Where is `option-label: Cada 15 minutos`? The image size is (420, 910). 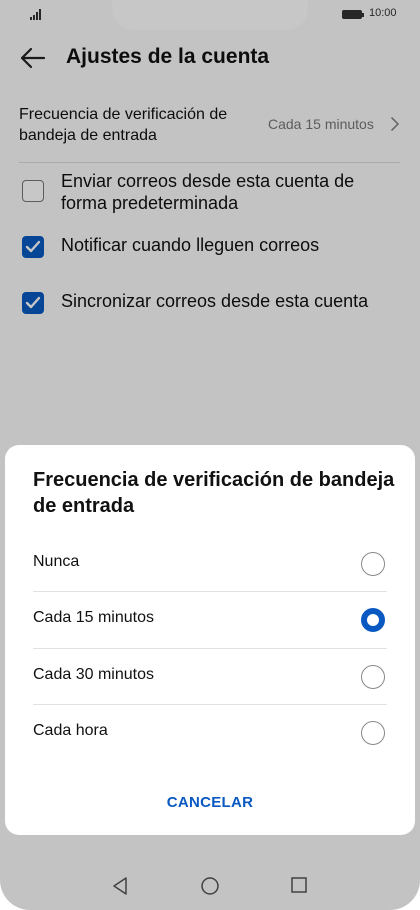
option-label: Cada 15 minutos is located at coordinates (93, 617).